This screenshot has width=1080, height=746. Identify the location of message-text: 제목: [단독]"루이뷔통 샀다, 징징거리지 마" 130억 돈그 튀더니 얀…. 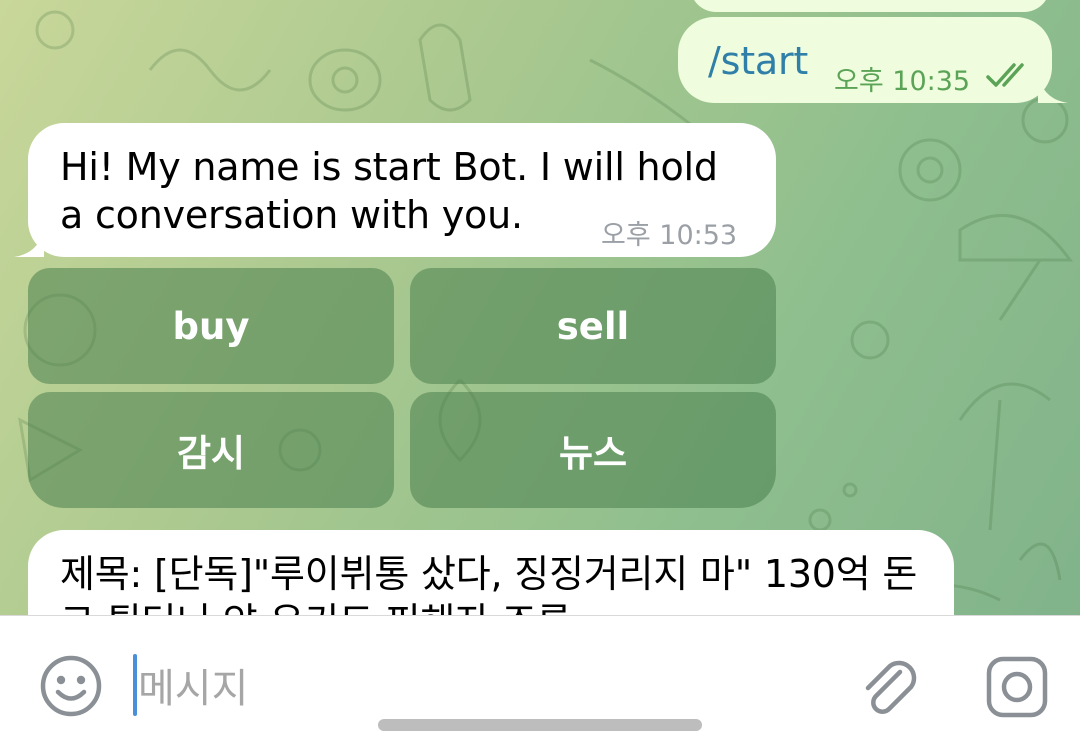
(489, 583).